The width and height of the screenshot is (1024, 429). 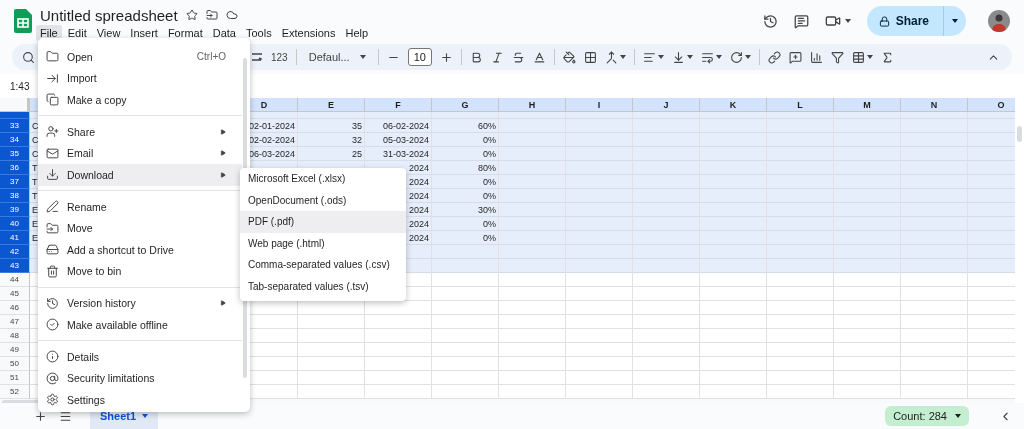 What do you see at coordinates (140, 357) in the screenshot?
I see `menu-item: Details` at bounding box center [140, 357].